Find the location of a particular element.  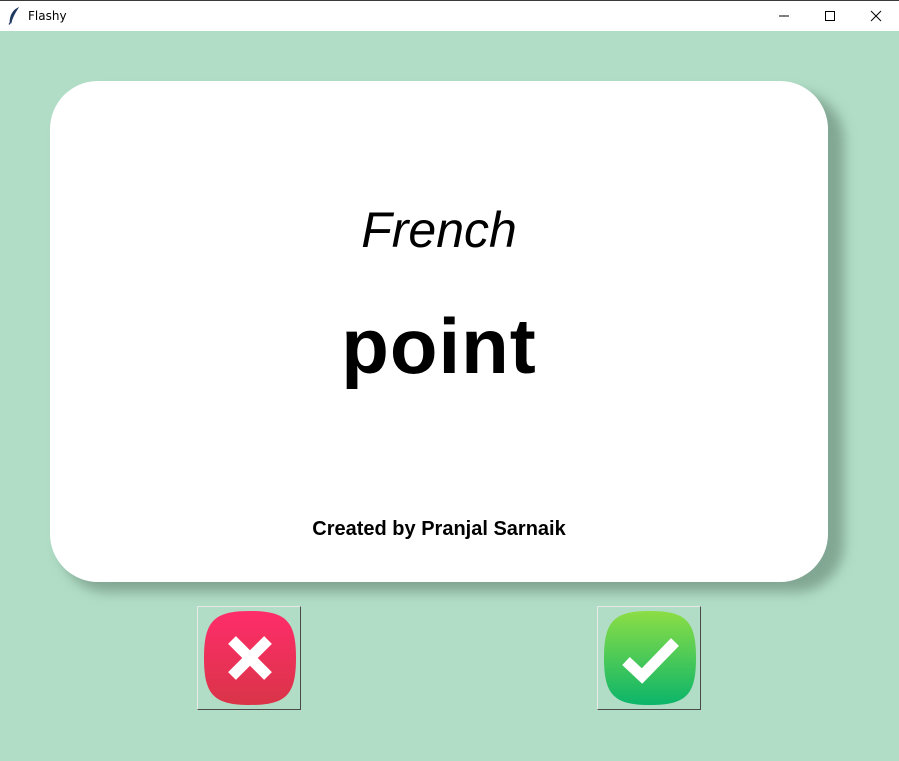

check-icon is located at coordinates (650, 658).